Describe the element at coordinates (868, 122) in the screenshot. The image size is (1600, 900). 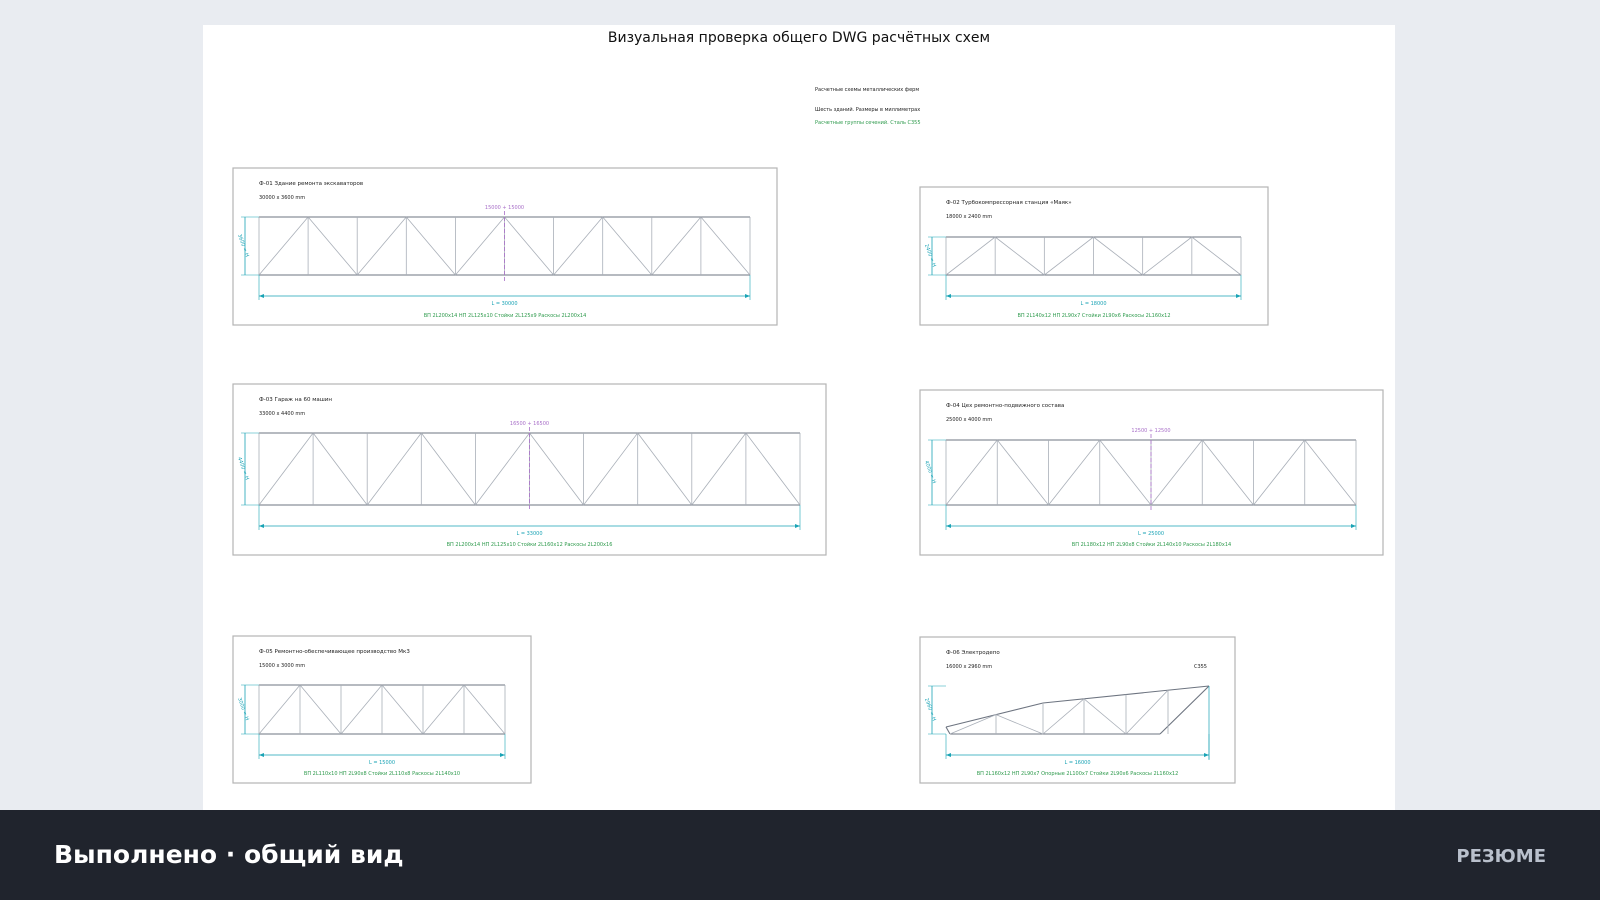
I see `sheet-header-steel: Расчетные группы сечений. Сталь С355` at that location.